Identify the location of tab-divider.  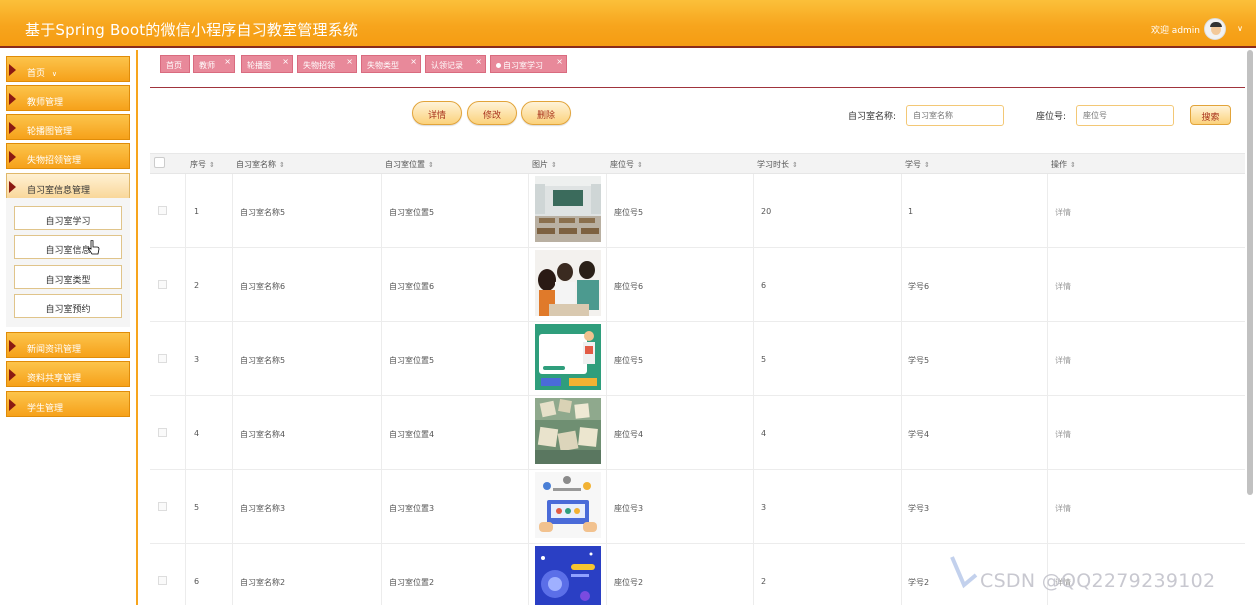
(697, 87).